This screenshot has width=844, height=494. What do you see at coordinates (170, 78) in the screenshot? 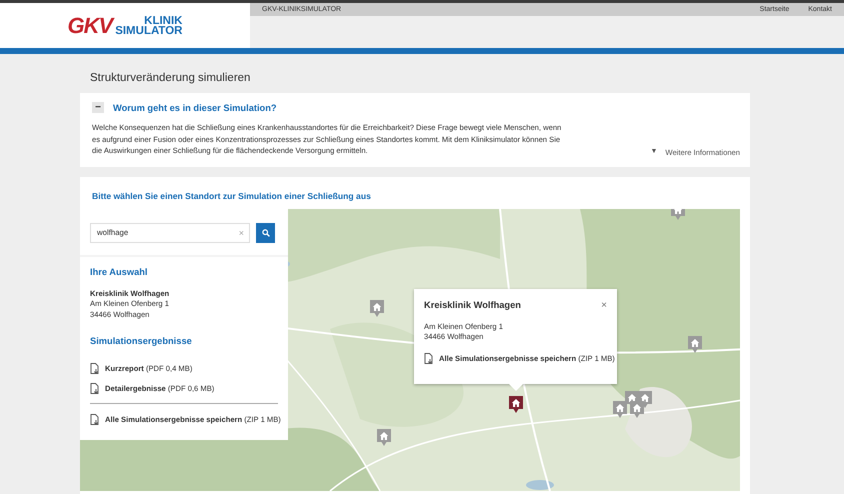
I see `page-title: Strukturveränderung simulieren` at bounding box center [170, 78].